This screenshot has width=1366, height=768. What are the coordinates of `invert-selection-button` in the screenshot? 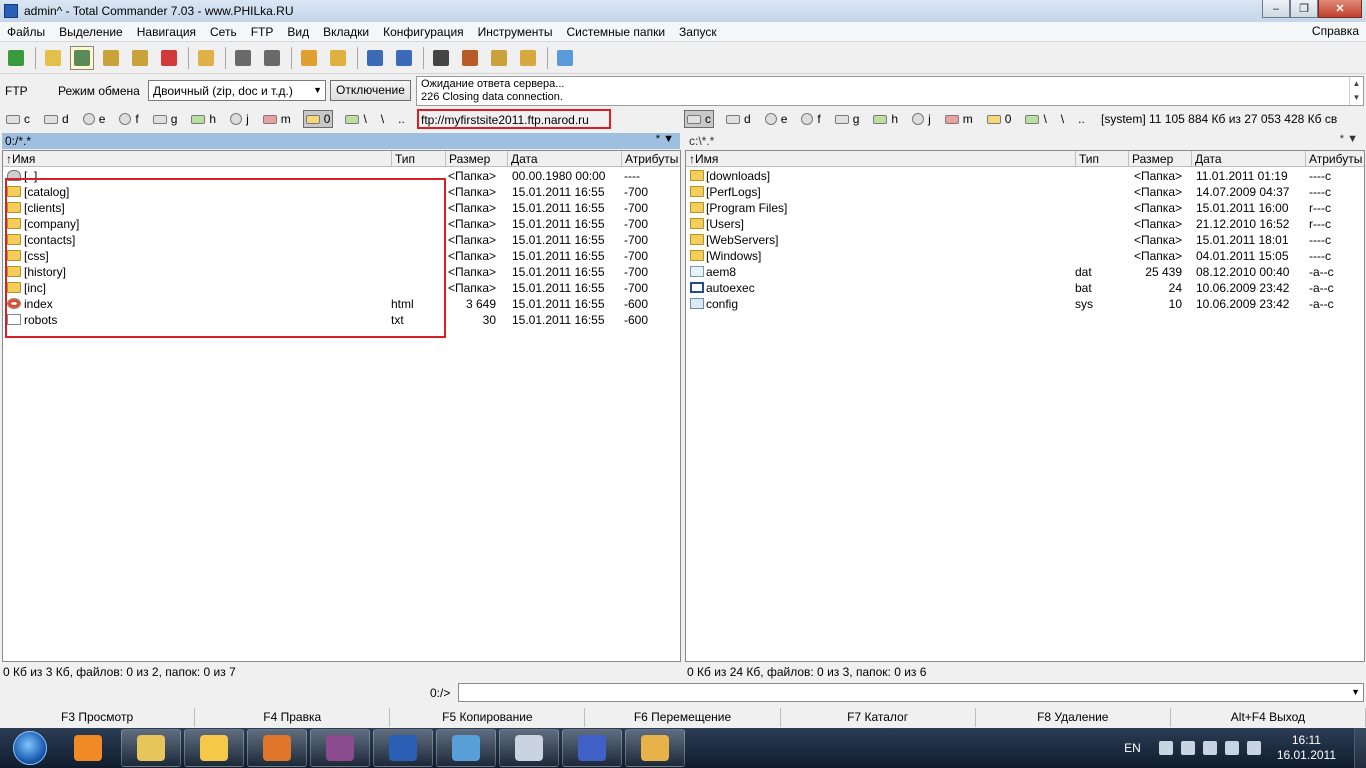 It's located at (169, 58).